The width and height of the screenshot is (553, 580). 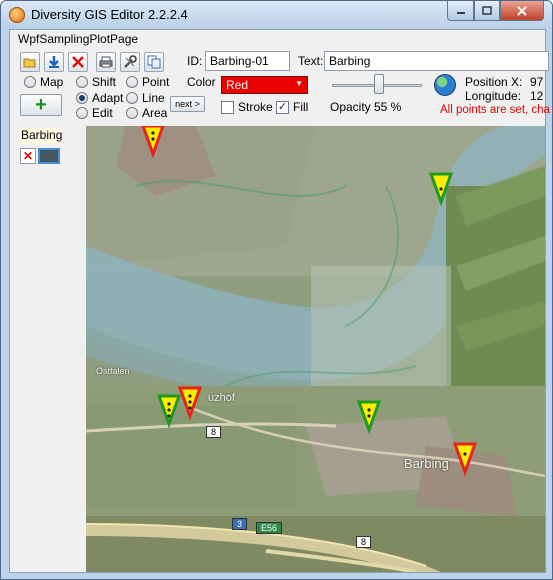 I want to click on status-message: All points are set, cha, so click(x=495, y=110).